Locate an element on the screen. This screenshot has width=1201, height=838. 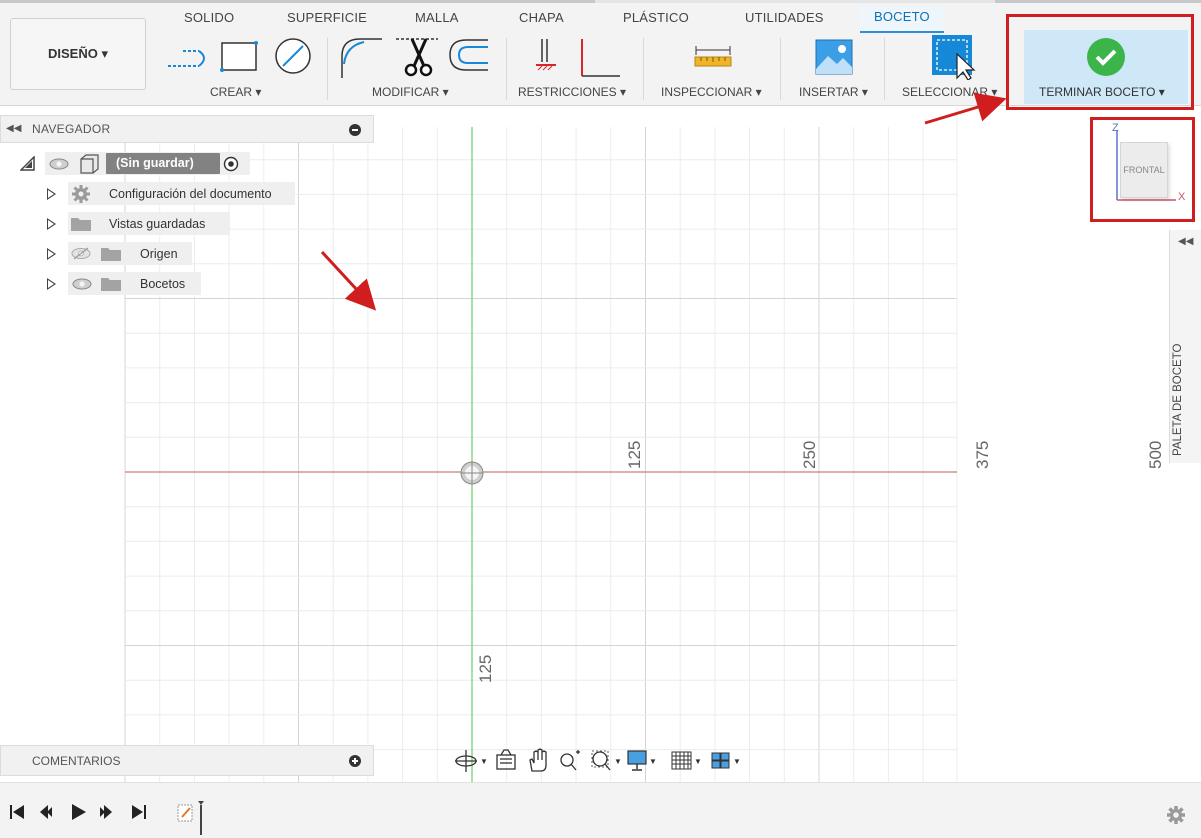
tree-item-document-settings: Configuración del documento is located at coordinates (170, 194).